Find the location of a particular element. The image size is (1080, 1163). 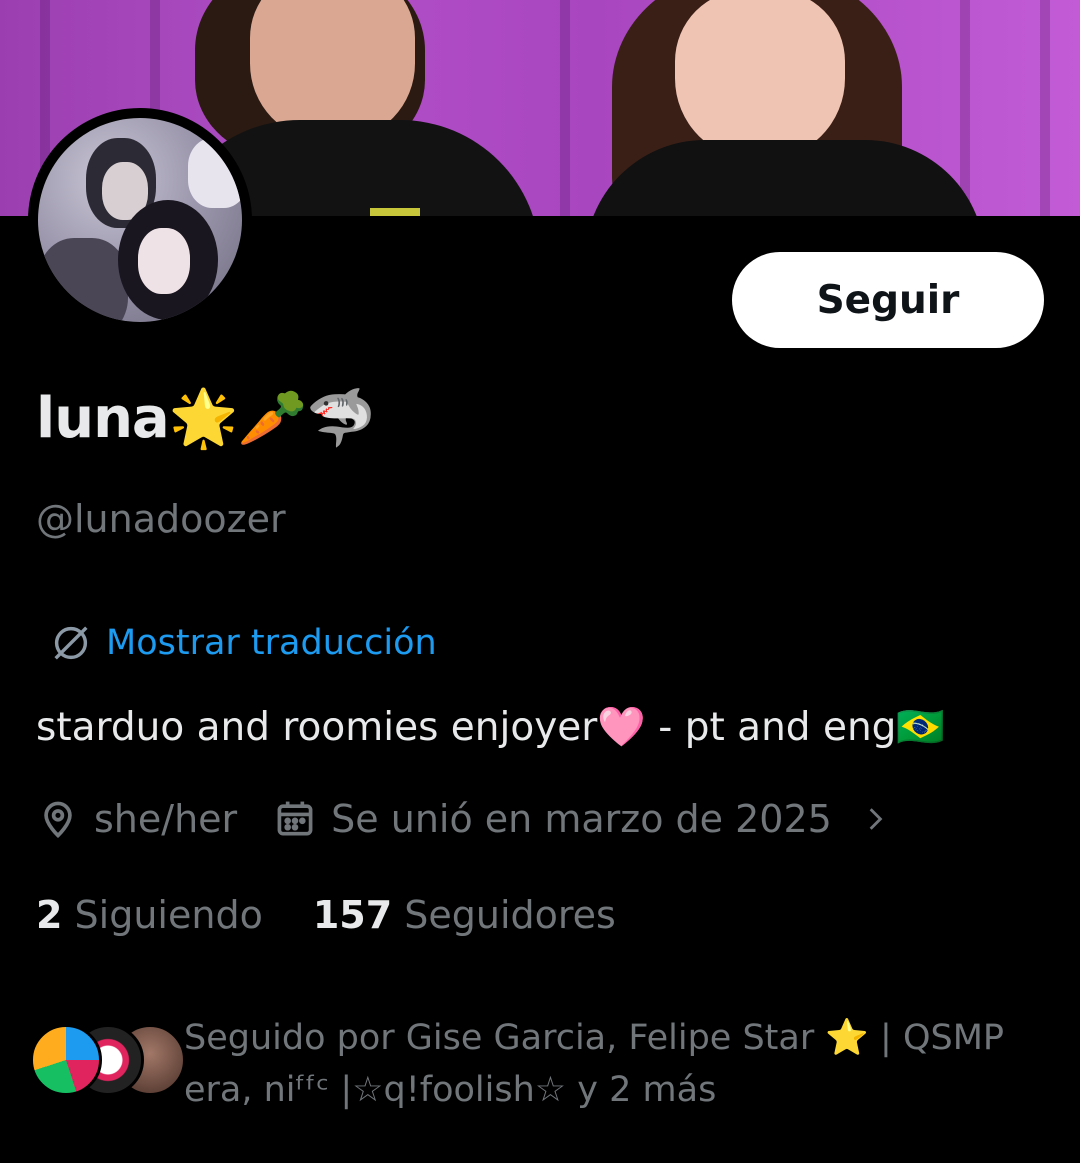

following-link: 2 Siguiendo is located at coordinates (149, 915).